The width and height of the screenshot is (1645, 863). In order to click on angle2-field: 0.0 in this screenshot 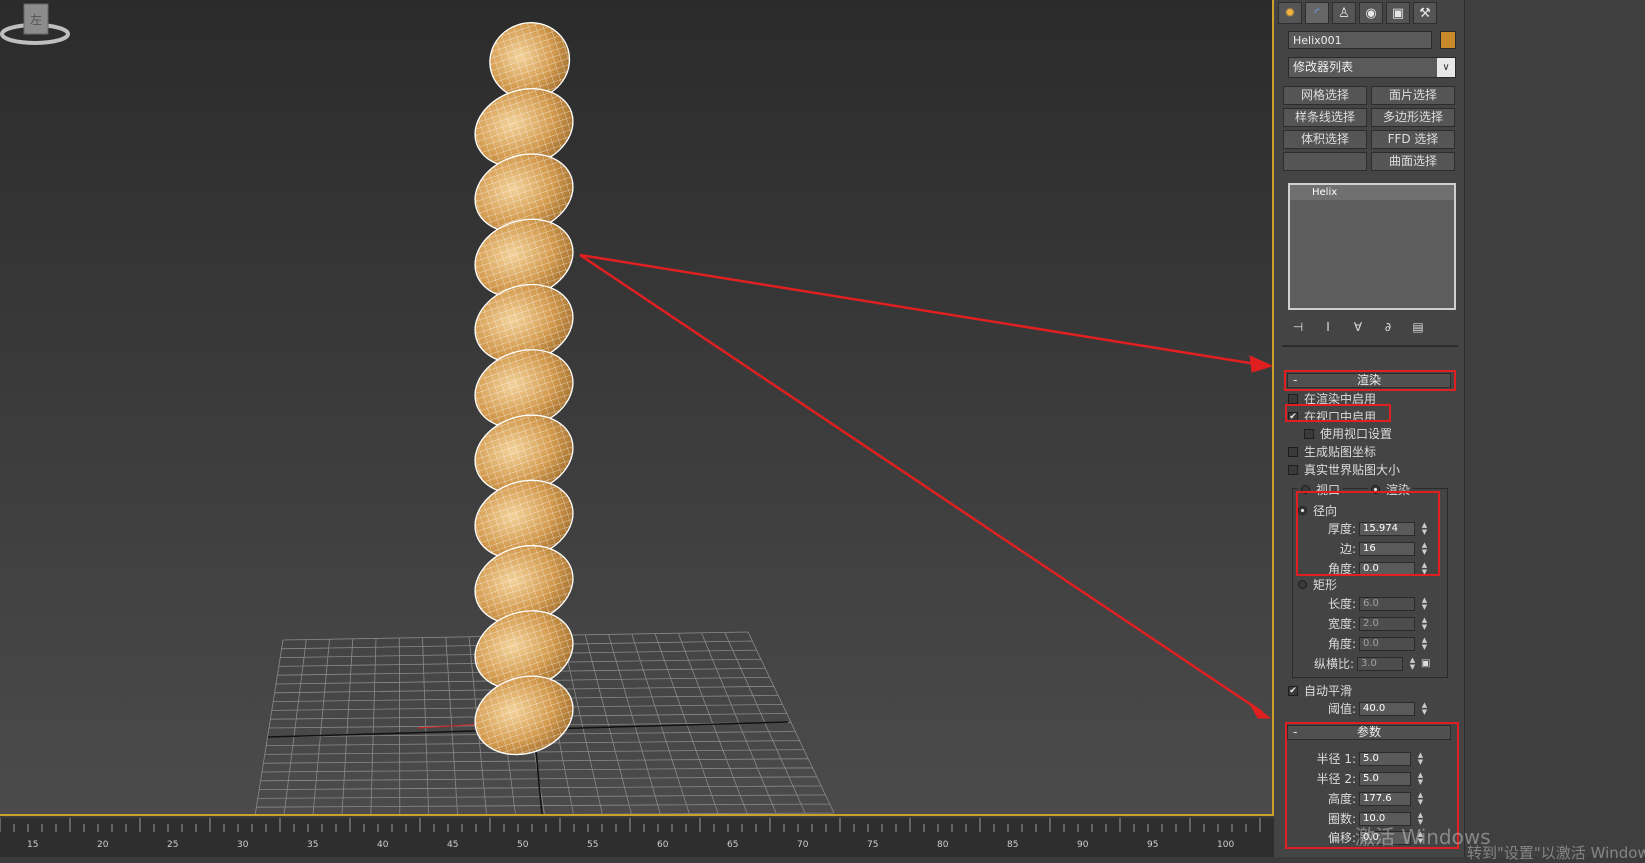, I will do `click(1387, 643)`.